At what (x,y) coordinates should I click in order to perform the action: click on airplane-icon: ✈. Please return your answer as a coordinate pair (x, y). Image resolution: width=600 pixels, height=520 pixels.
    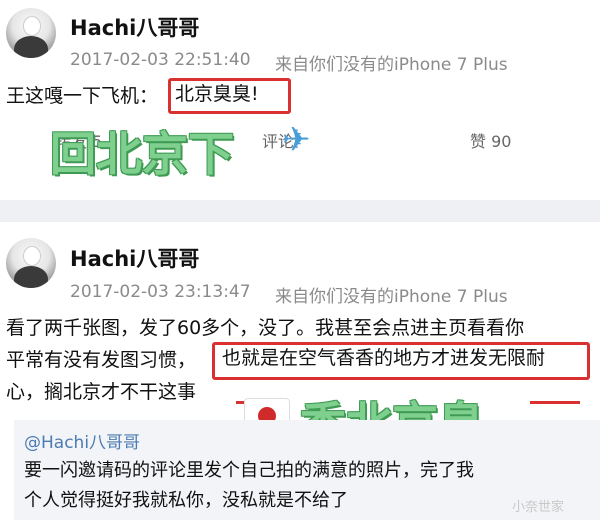
    Looking at the image, I should click on (296, 140).